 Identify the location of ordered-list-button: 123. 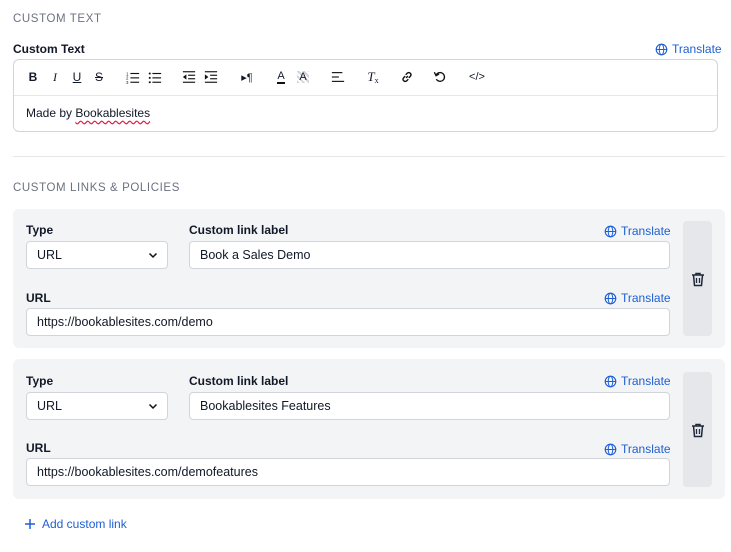
(133, 77).